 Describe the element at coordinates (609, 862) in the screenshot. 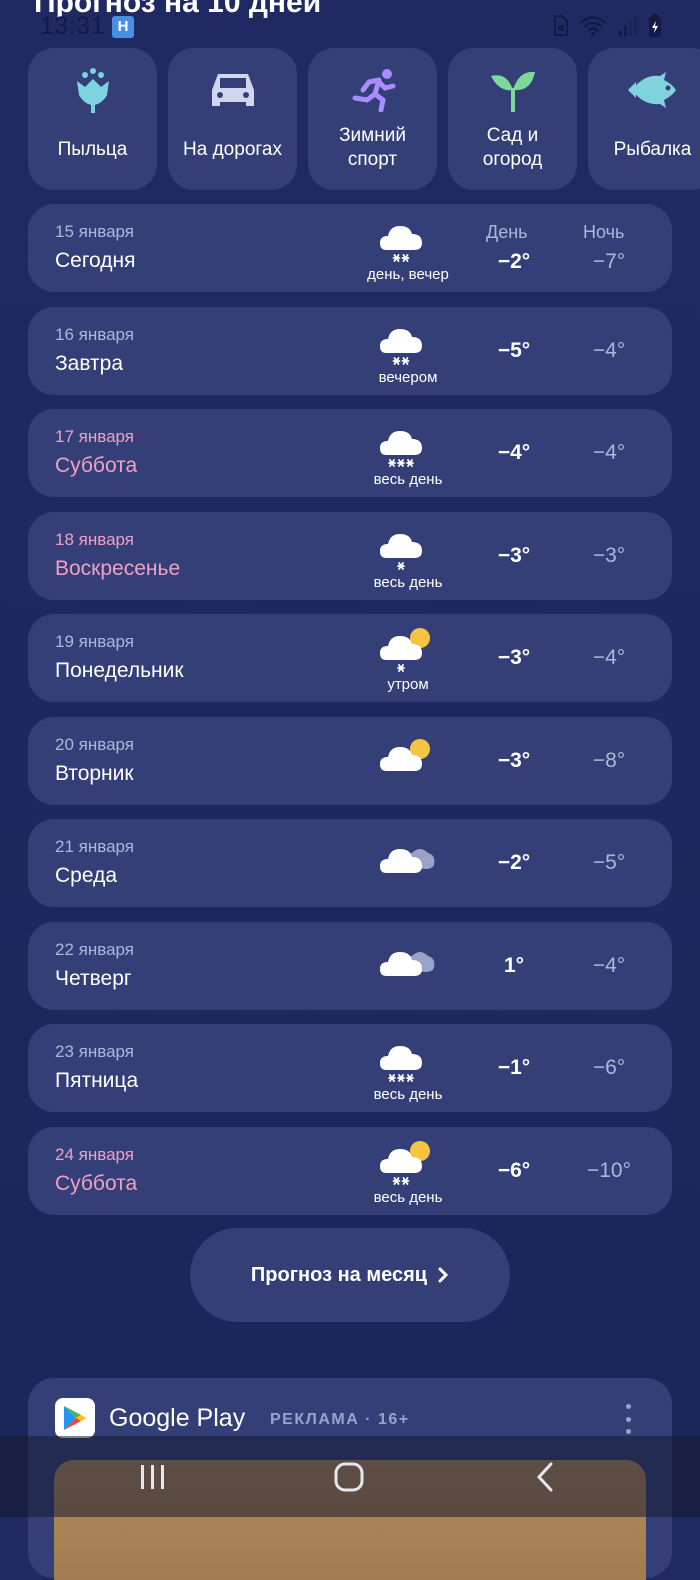

I see `temp-night: −5°` at that location.